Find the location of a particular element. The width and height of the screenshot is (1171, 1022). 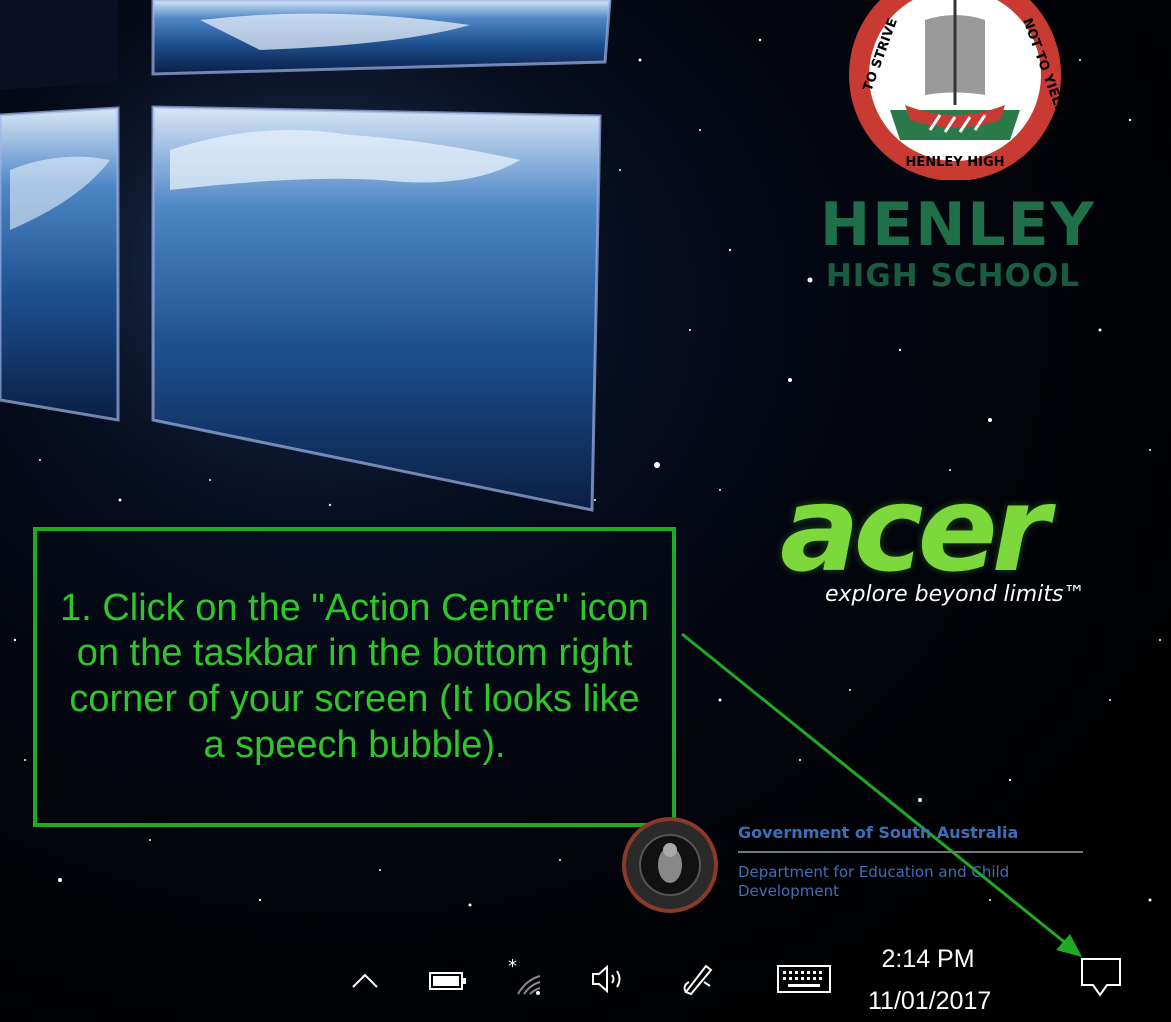

battery-icon is located at coordinates (448, 981).